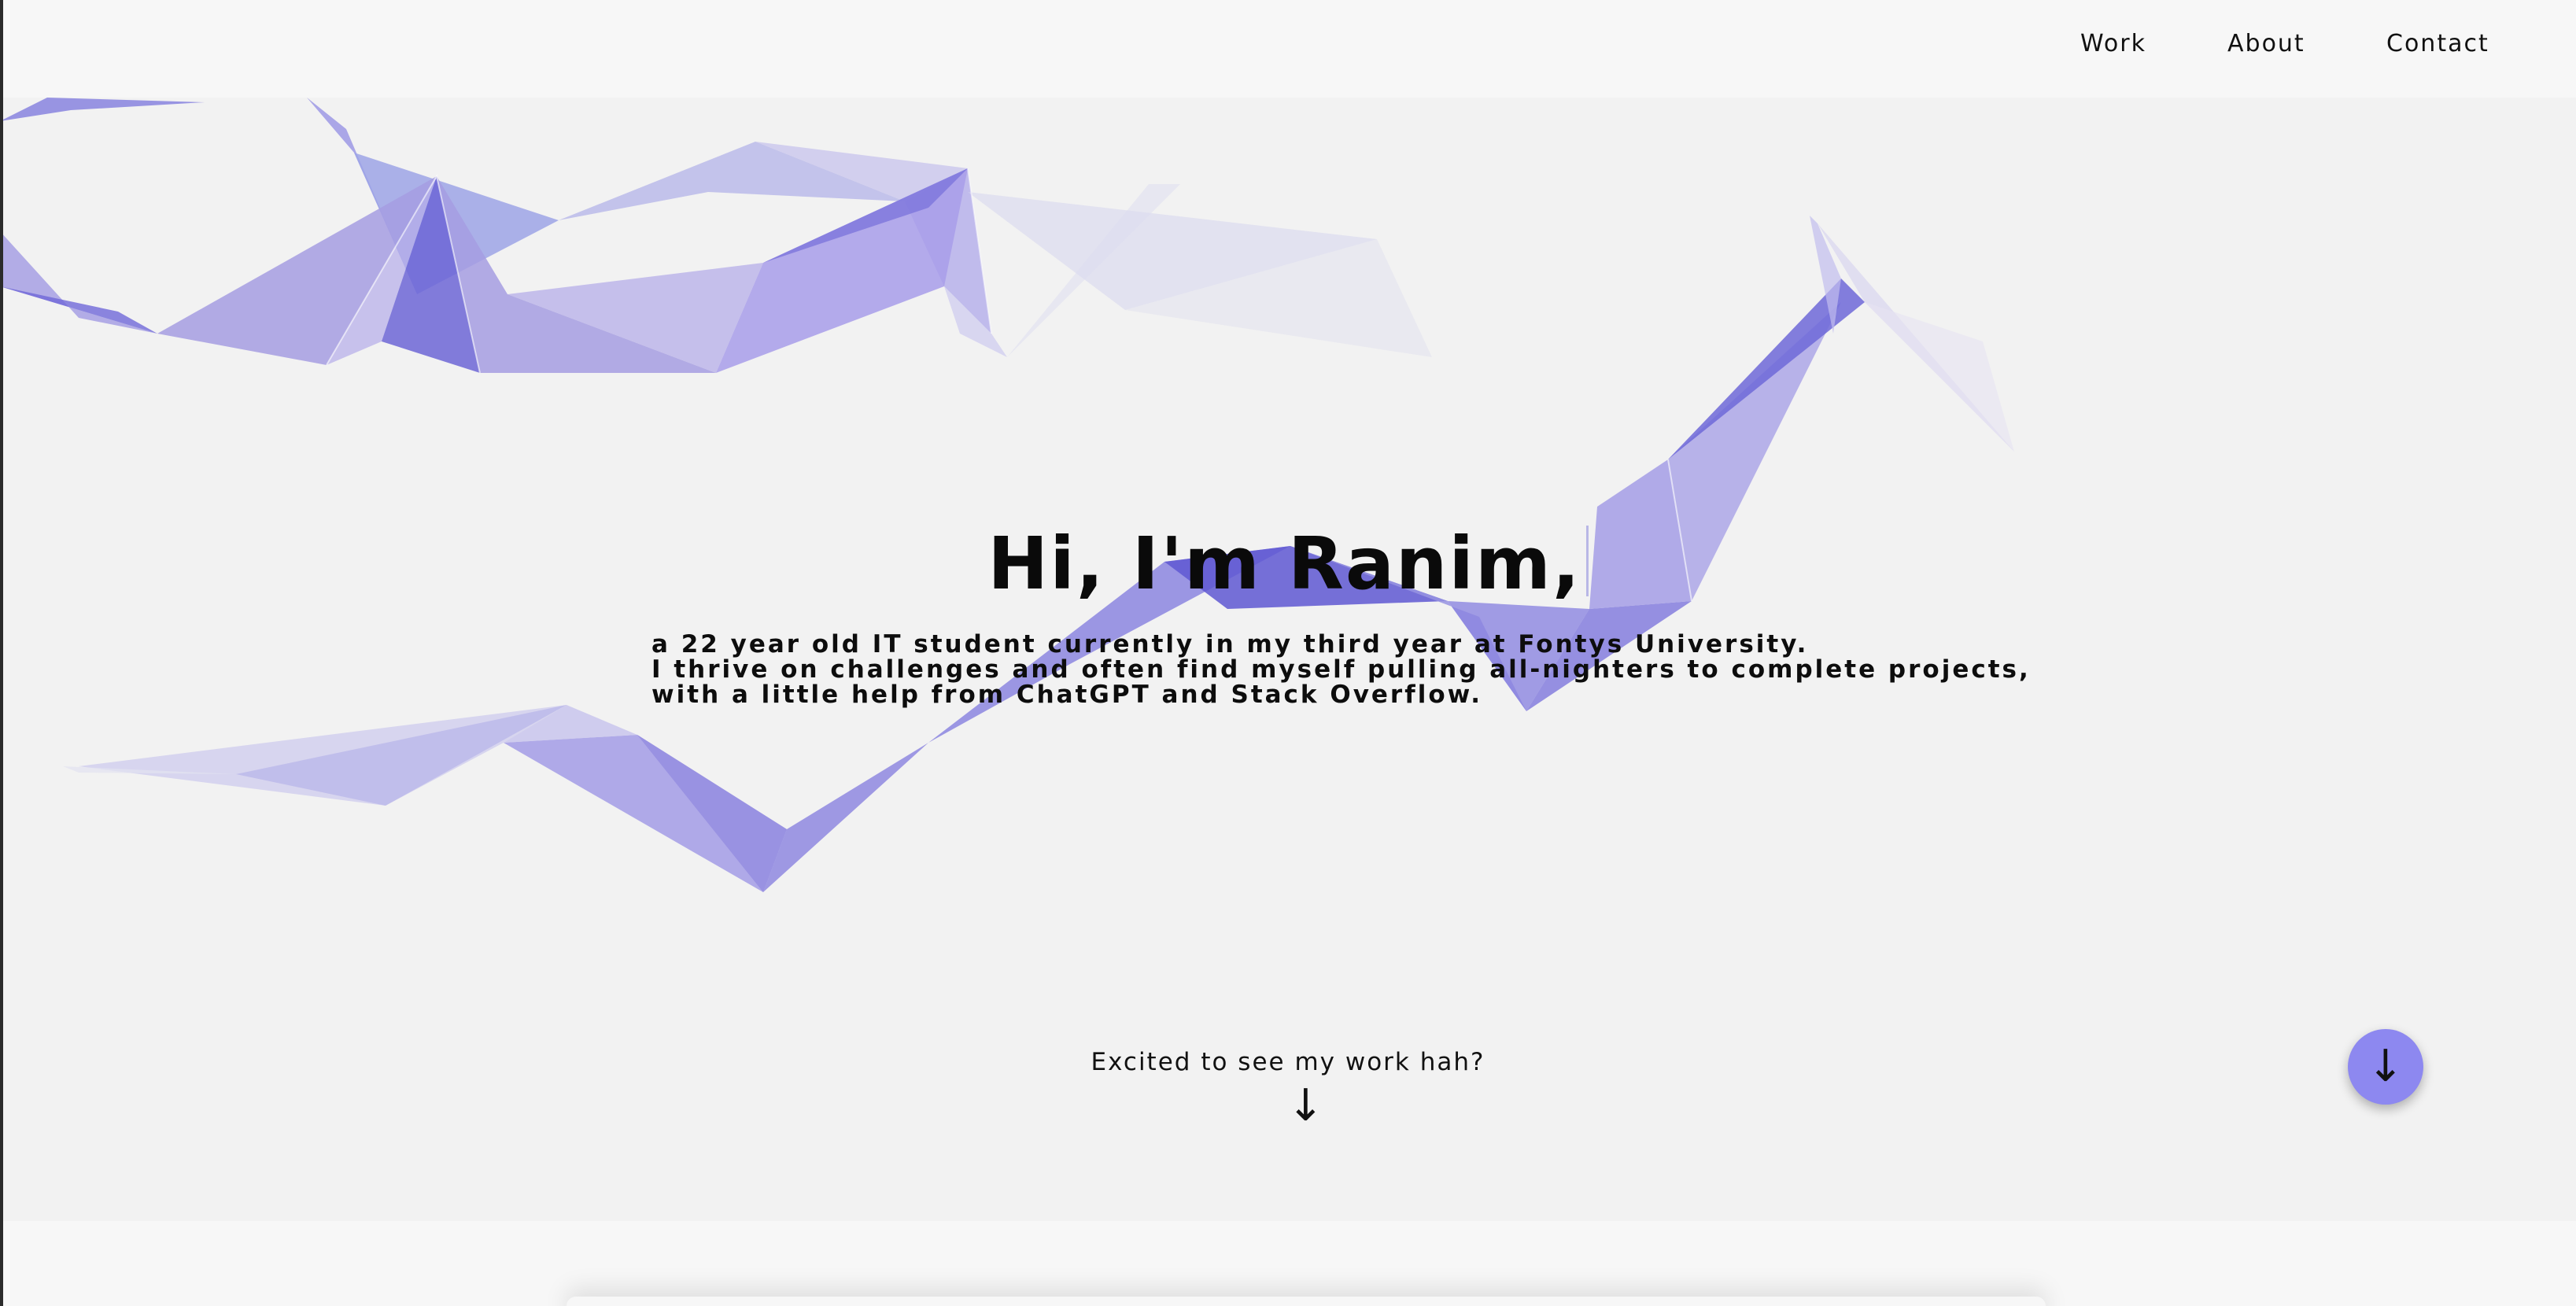  I want to click on next-section, so click(1288, 1263).